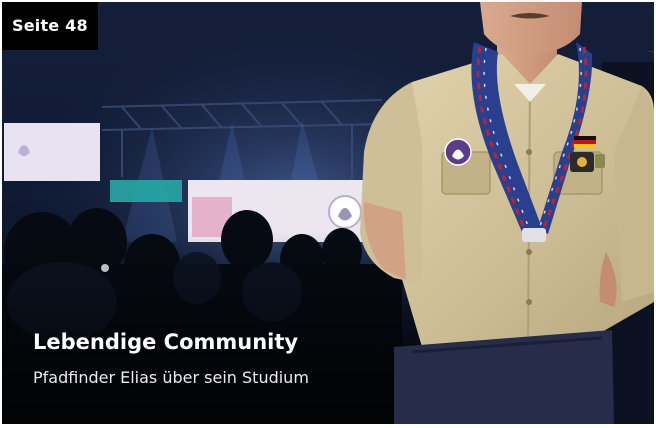  Describe the element at coordinates (50, 26) in the screenshot. I see `page-number-badge: Seite 48` at that location.